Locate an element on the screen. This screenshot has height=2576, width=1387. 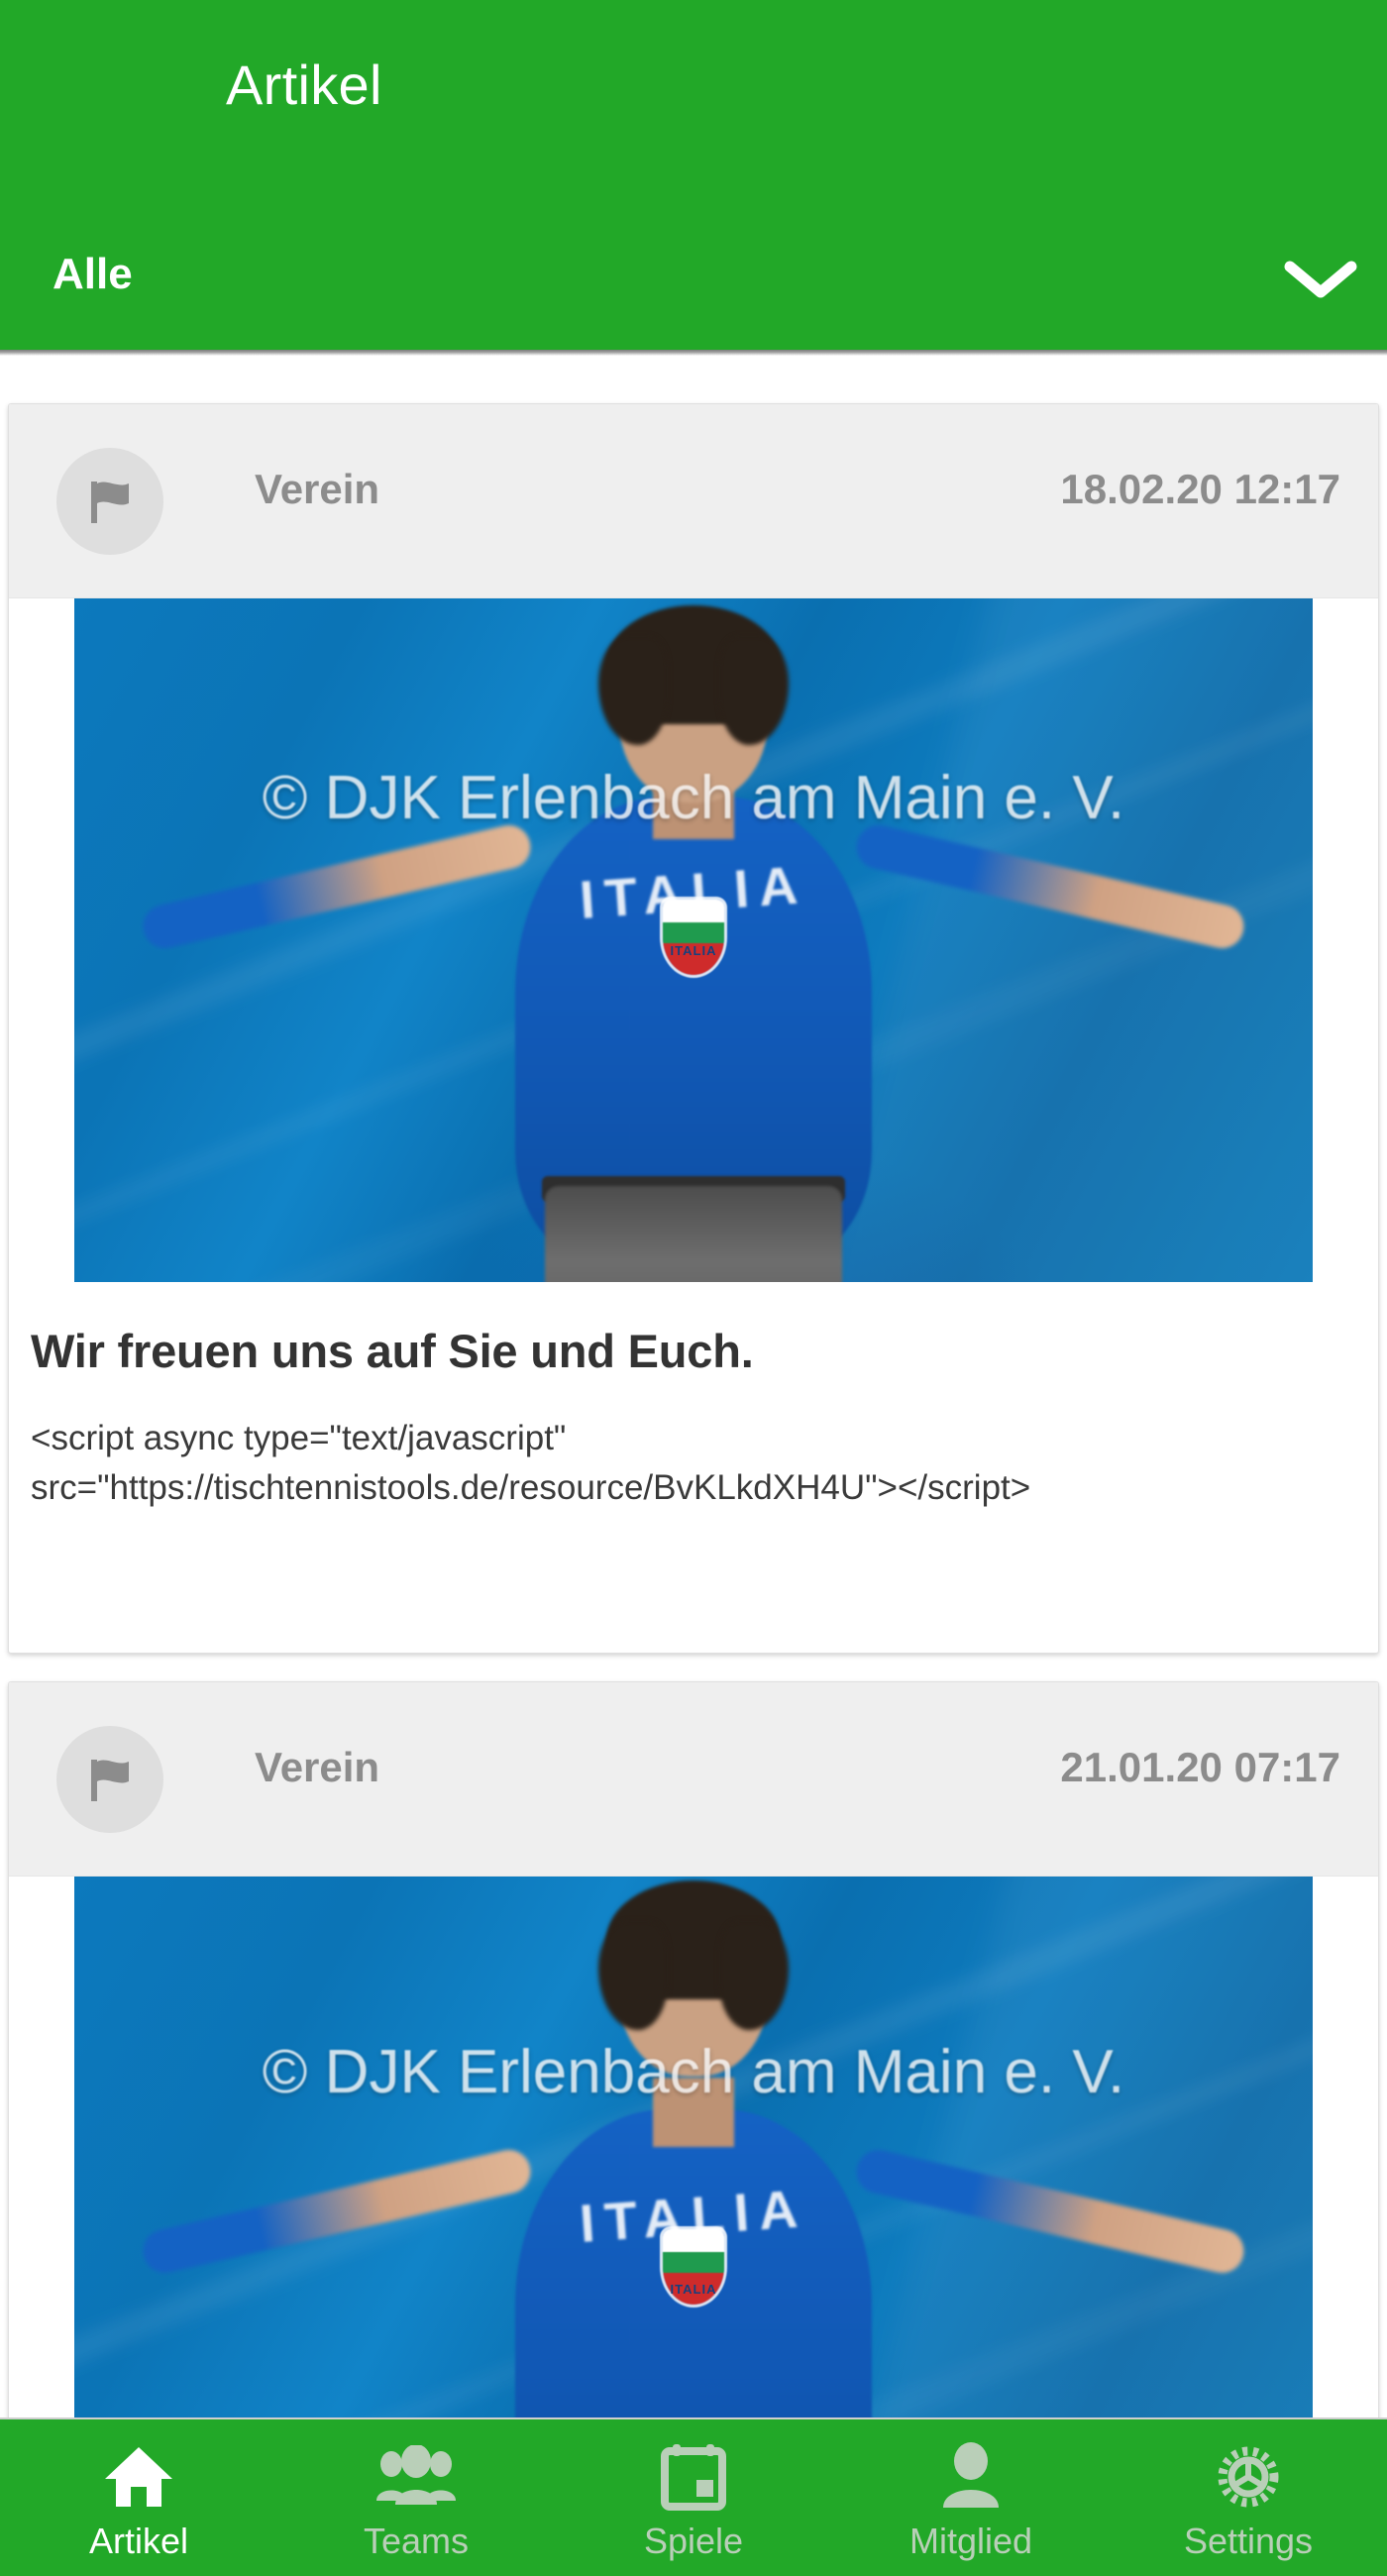
chevron-down-icon is located at coordinates (1320, 281).